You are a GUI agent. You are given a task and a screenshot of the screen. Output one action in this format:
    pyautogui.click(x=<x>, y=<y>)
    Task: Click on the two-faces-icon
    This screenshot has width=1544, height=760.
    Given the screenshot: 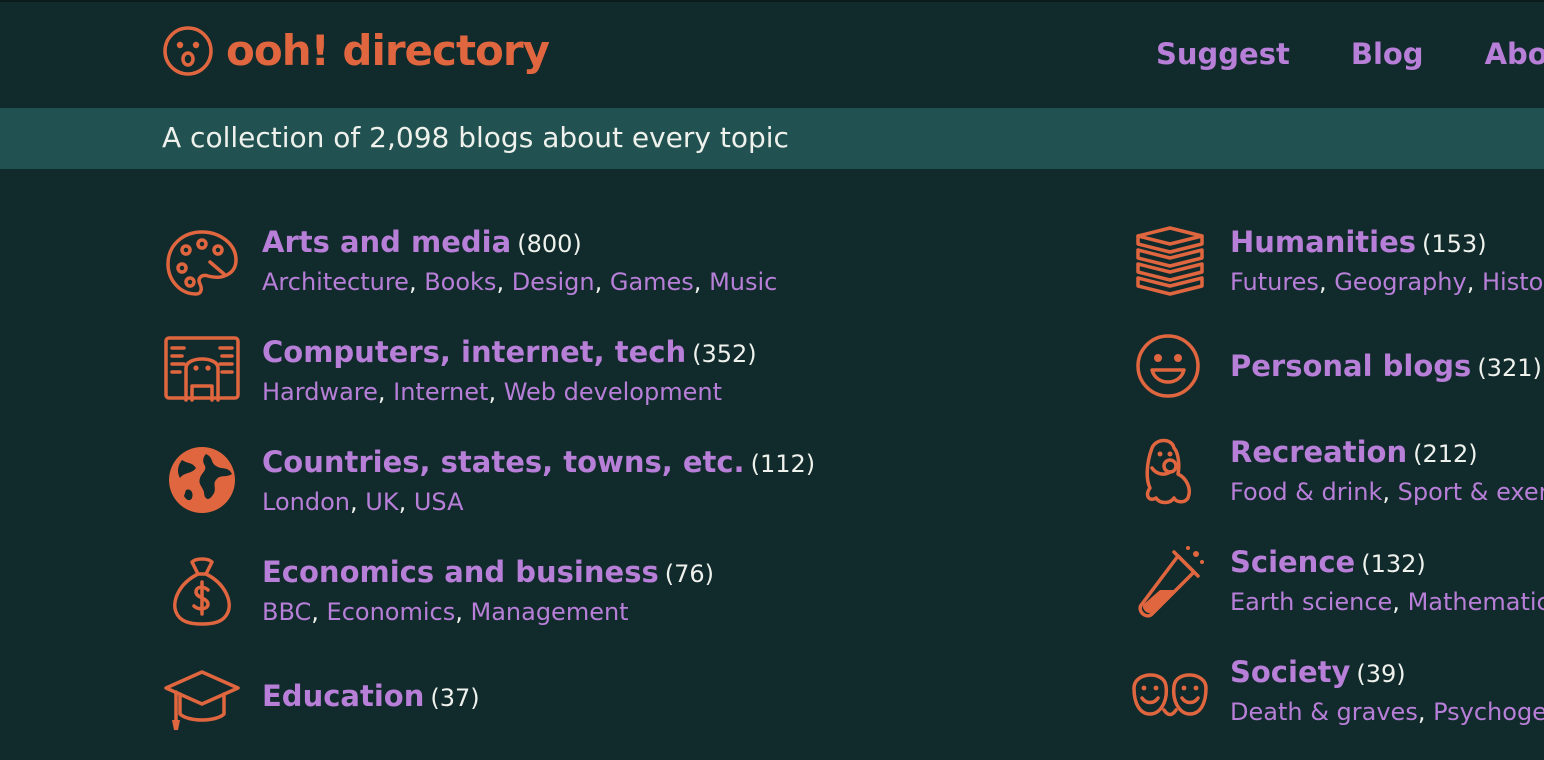 What is the action you would take?
    pyautogui.click(x=1170, y=695)
    